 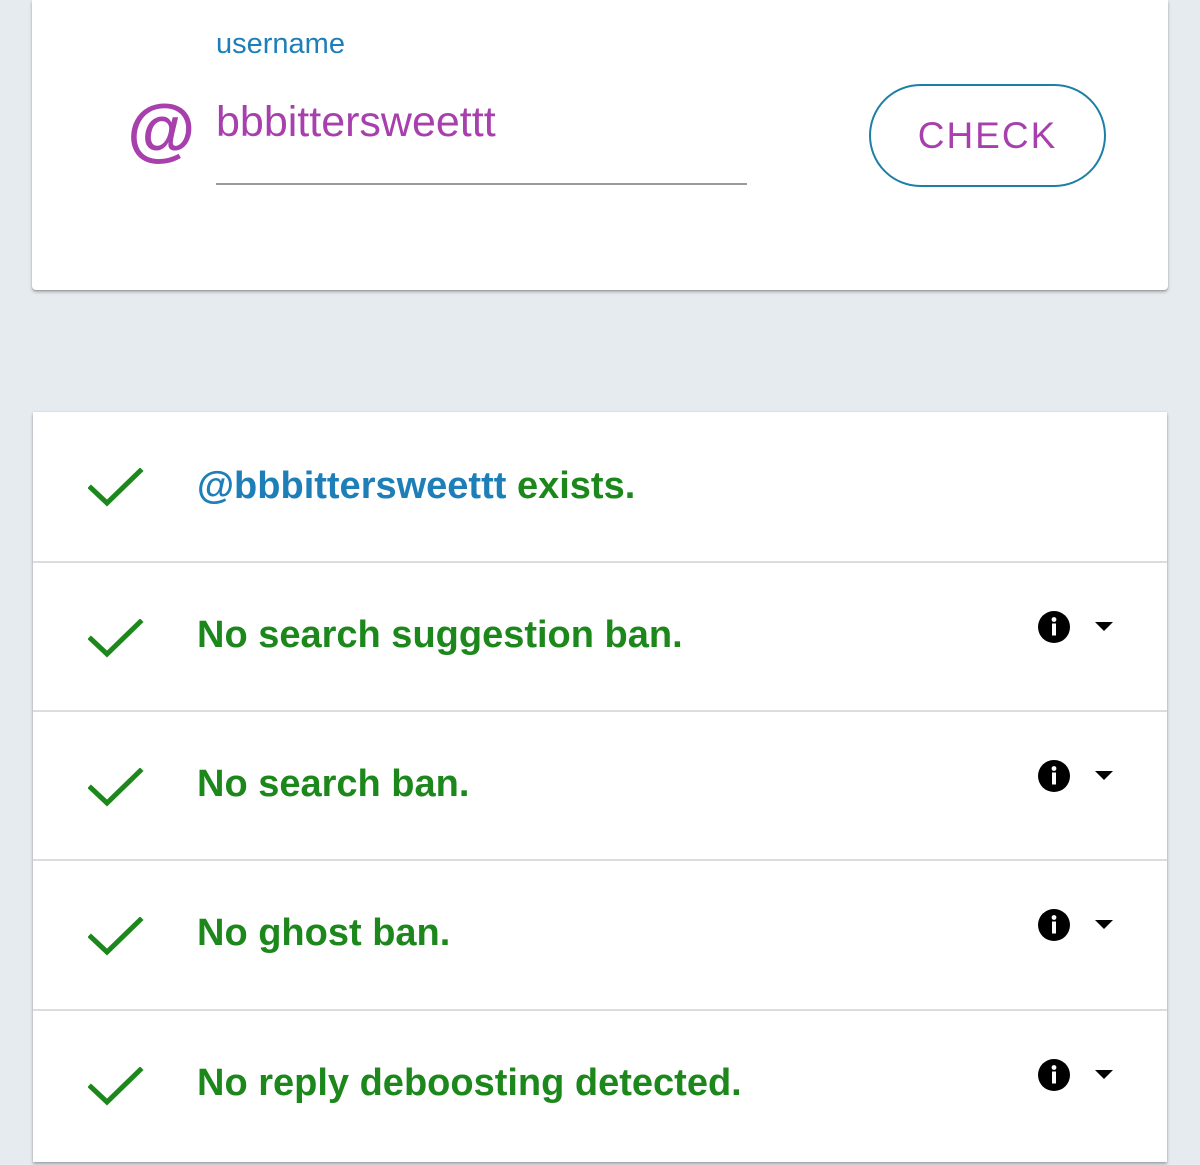 I want to click on result-label: No reply deboosting detected., so click(x=469, y=1083).